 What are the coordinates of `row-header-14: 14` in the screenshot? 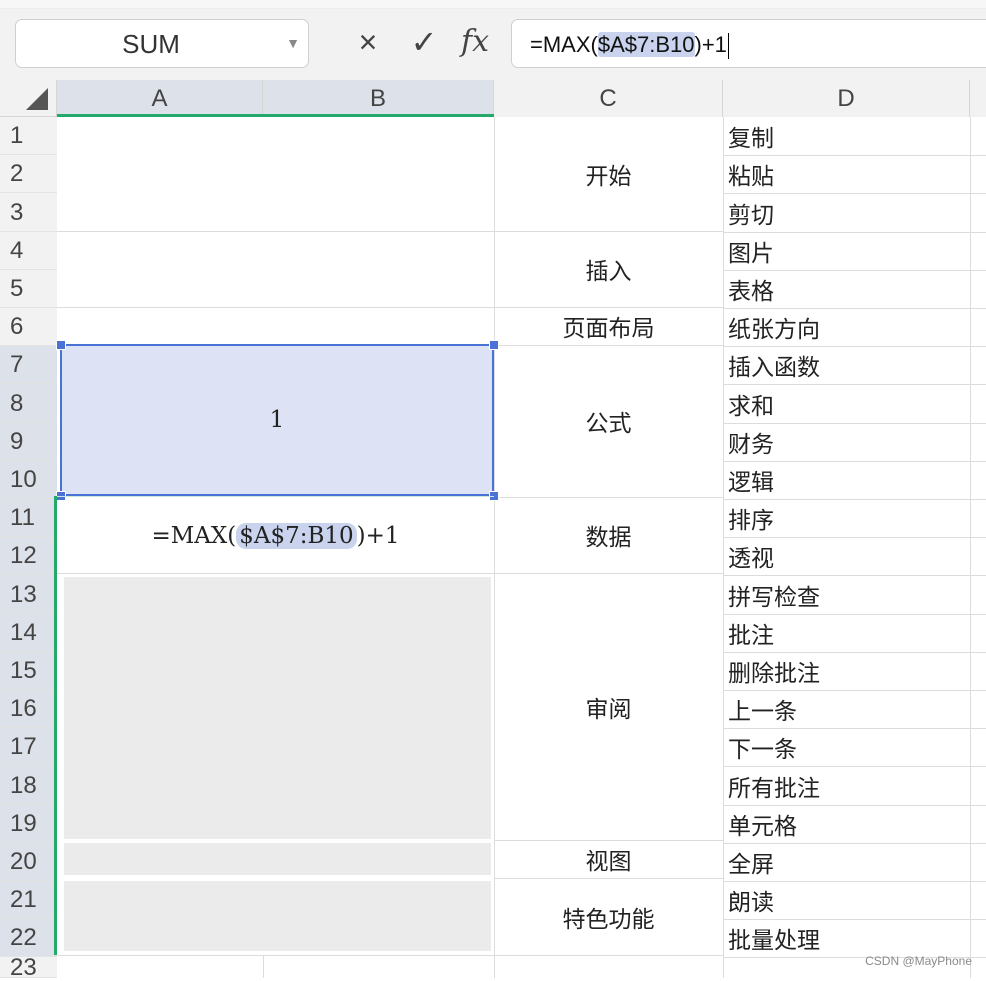 It's located at (28, 633).